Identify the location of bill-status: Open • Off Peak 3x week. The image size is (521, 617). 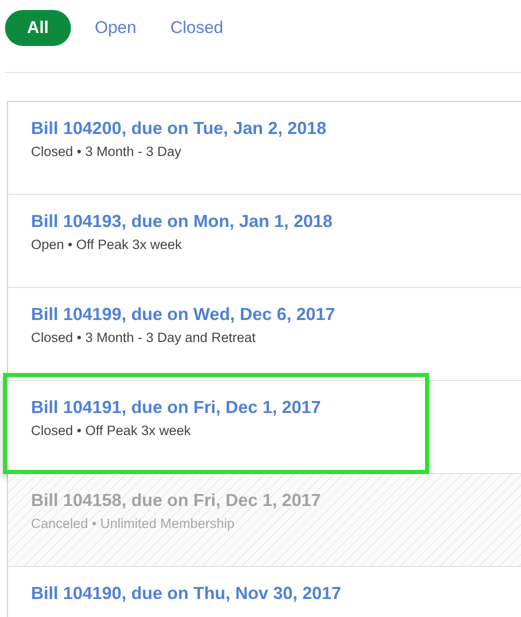
(107, 244).